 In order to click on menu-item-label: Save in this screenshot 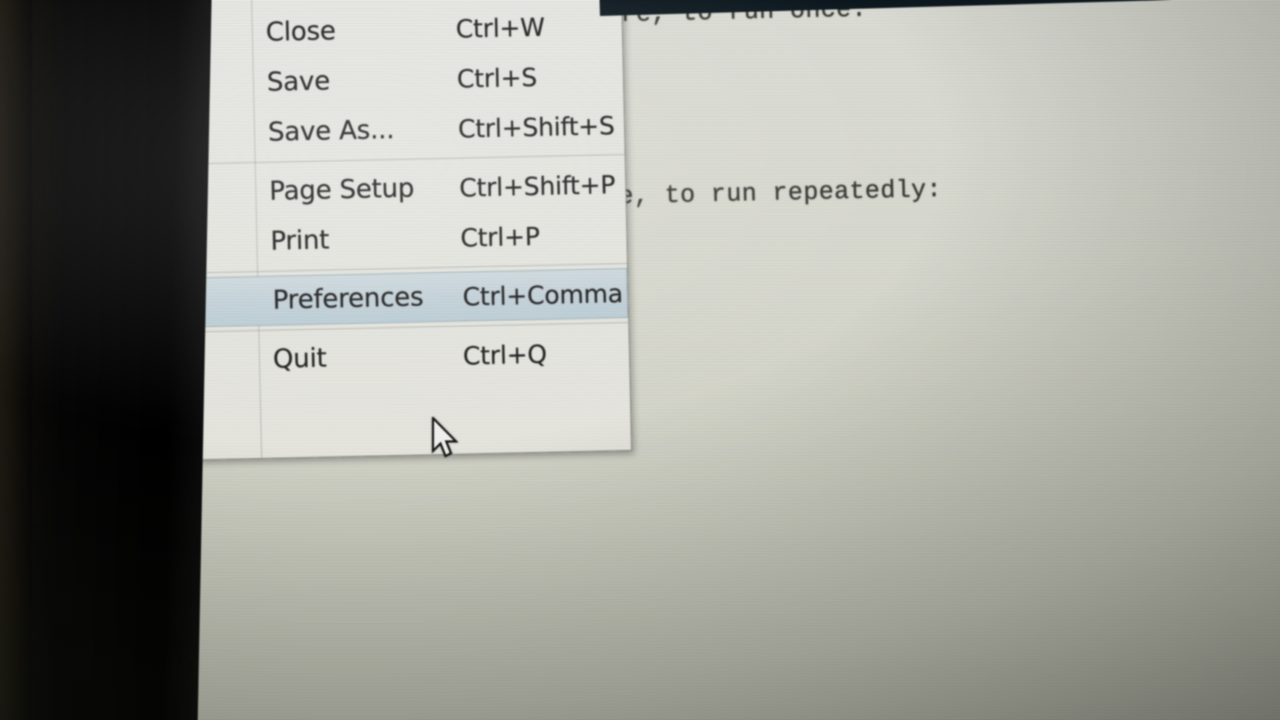, I will do `click(298, 82)`.